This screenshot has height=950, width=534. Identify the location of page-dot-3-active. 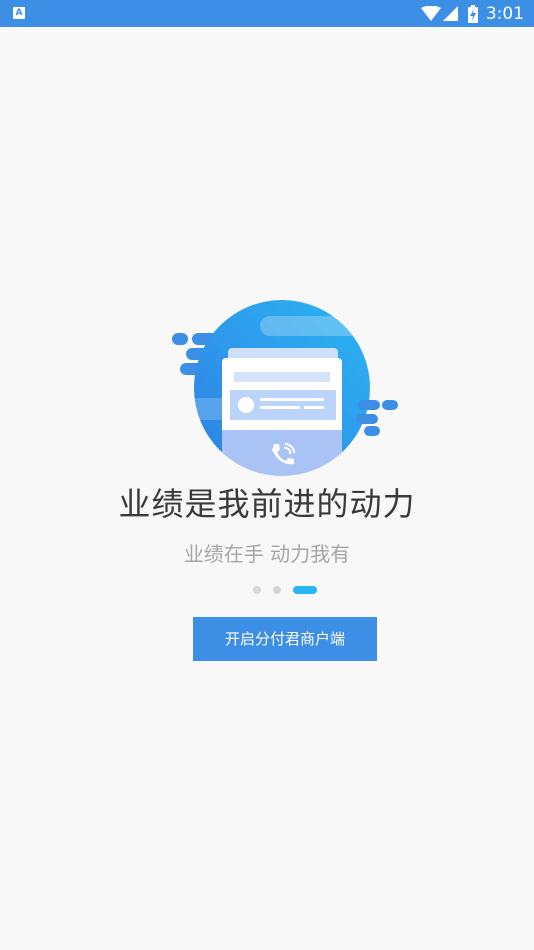
(305, 590).